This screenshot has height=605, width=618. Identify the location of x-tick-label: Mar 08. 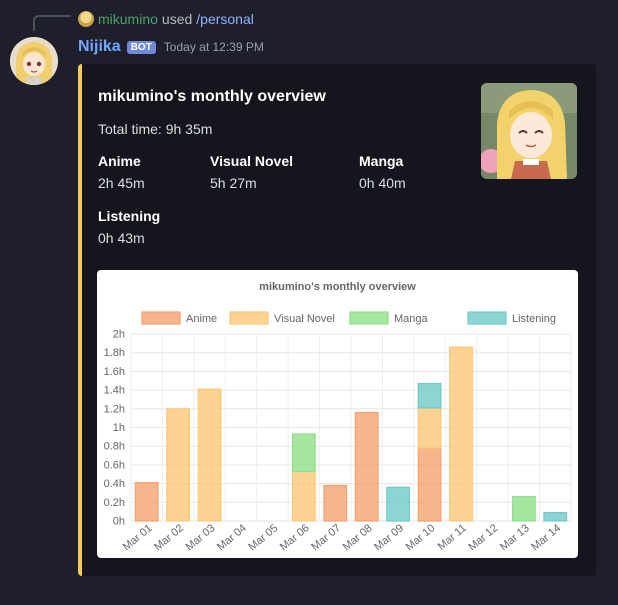
(358, 537).